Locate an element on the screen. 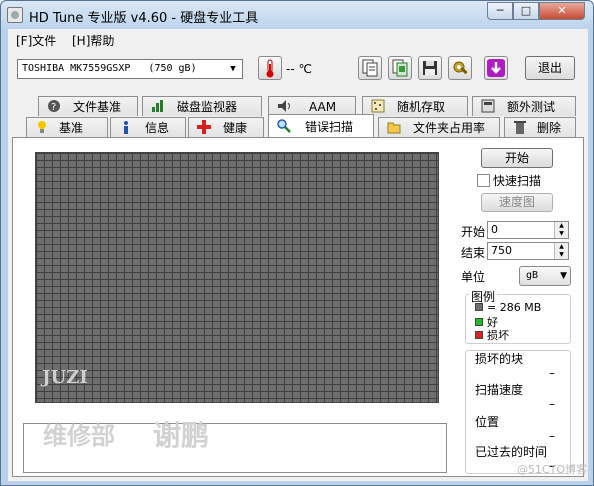 The height and width of the screenshot is (486, 594). minimize-button: ─ is located at coordinates (500, 11).